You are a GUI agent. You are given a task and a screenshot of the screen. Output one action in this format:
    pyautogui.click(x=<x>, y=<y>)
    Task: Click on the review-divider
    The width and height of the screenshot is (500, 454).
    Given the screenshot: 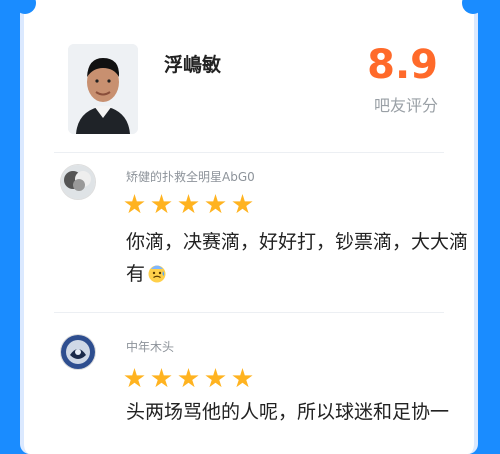 What is the action you would take?
    pyautogui.click(x=249, y=312)
    